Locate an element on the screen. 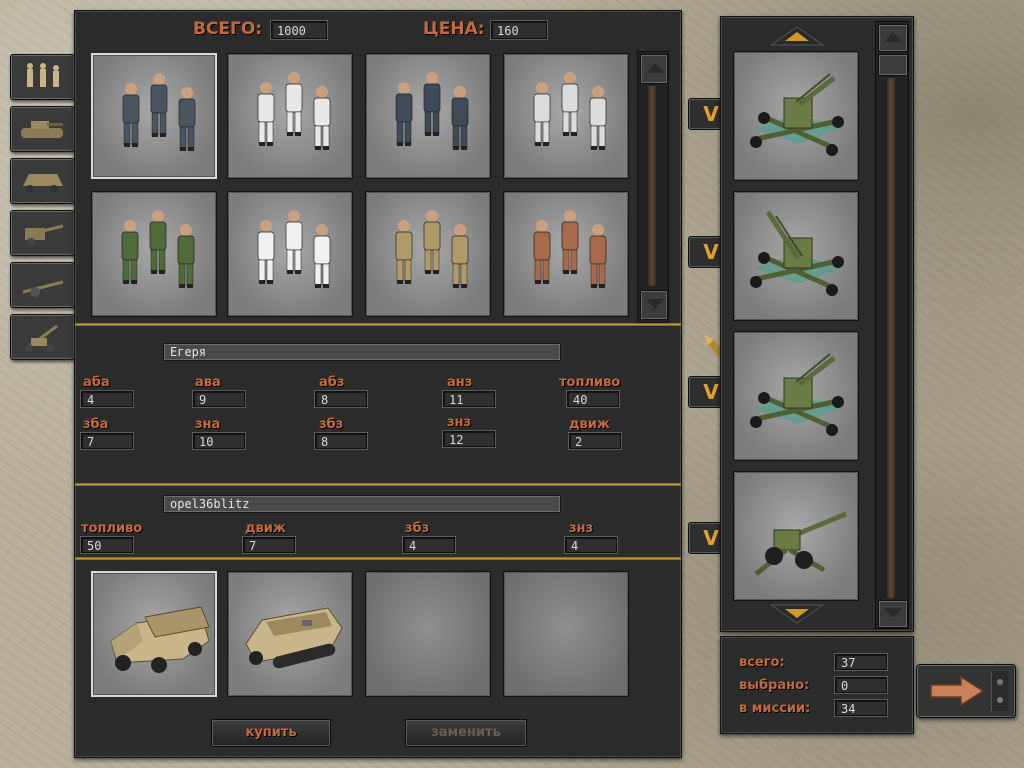  gun-tab is located at coordinates (42, 285).